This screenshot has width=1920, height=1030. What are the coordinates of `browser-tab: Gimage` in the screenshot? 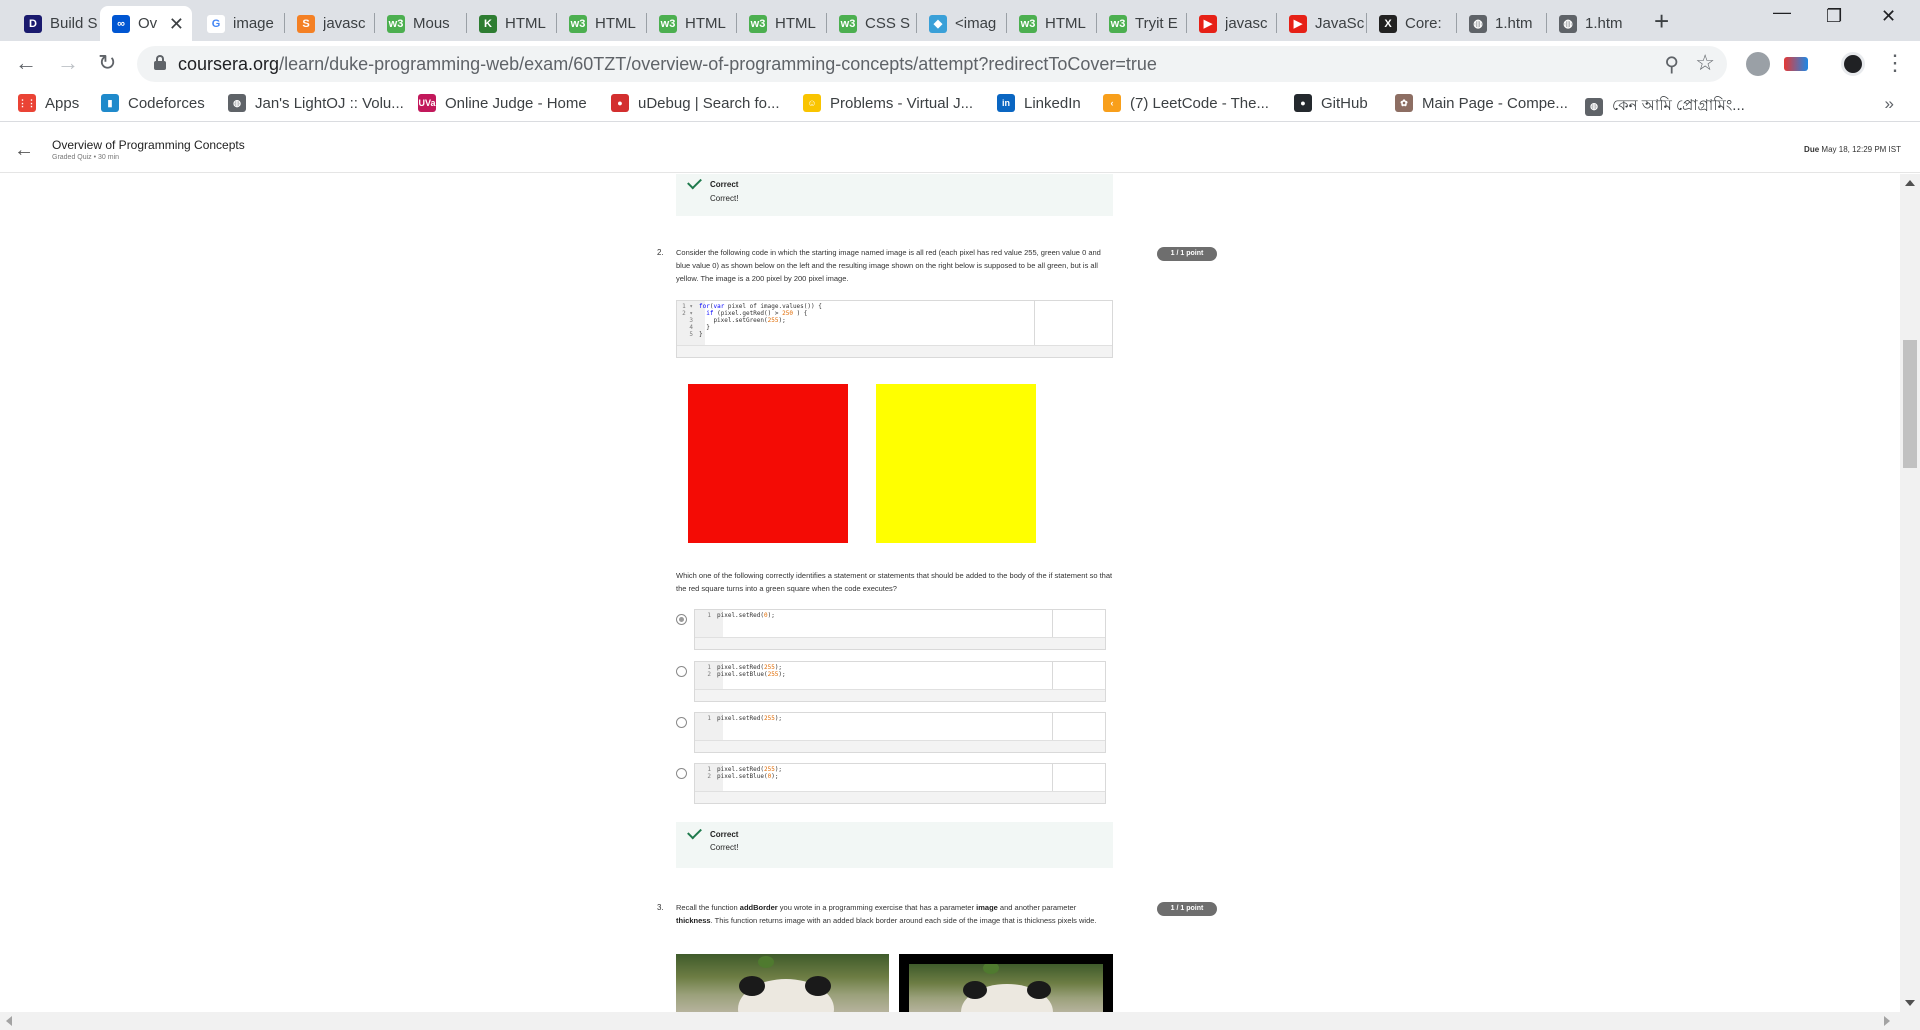 It's located at (239, 23).